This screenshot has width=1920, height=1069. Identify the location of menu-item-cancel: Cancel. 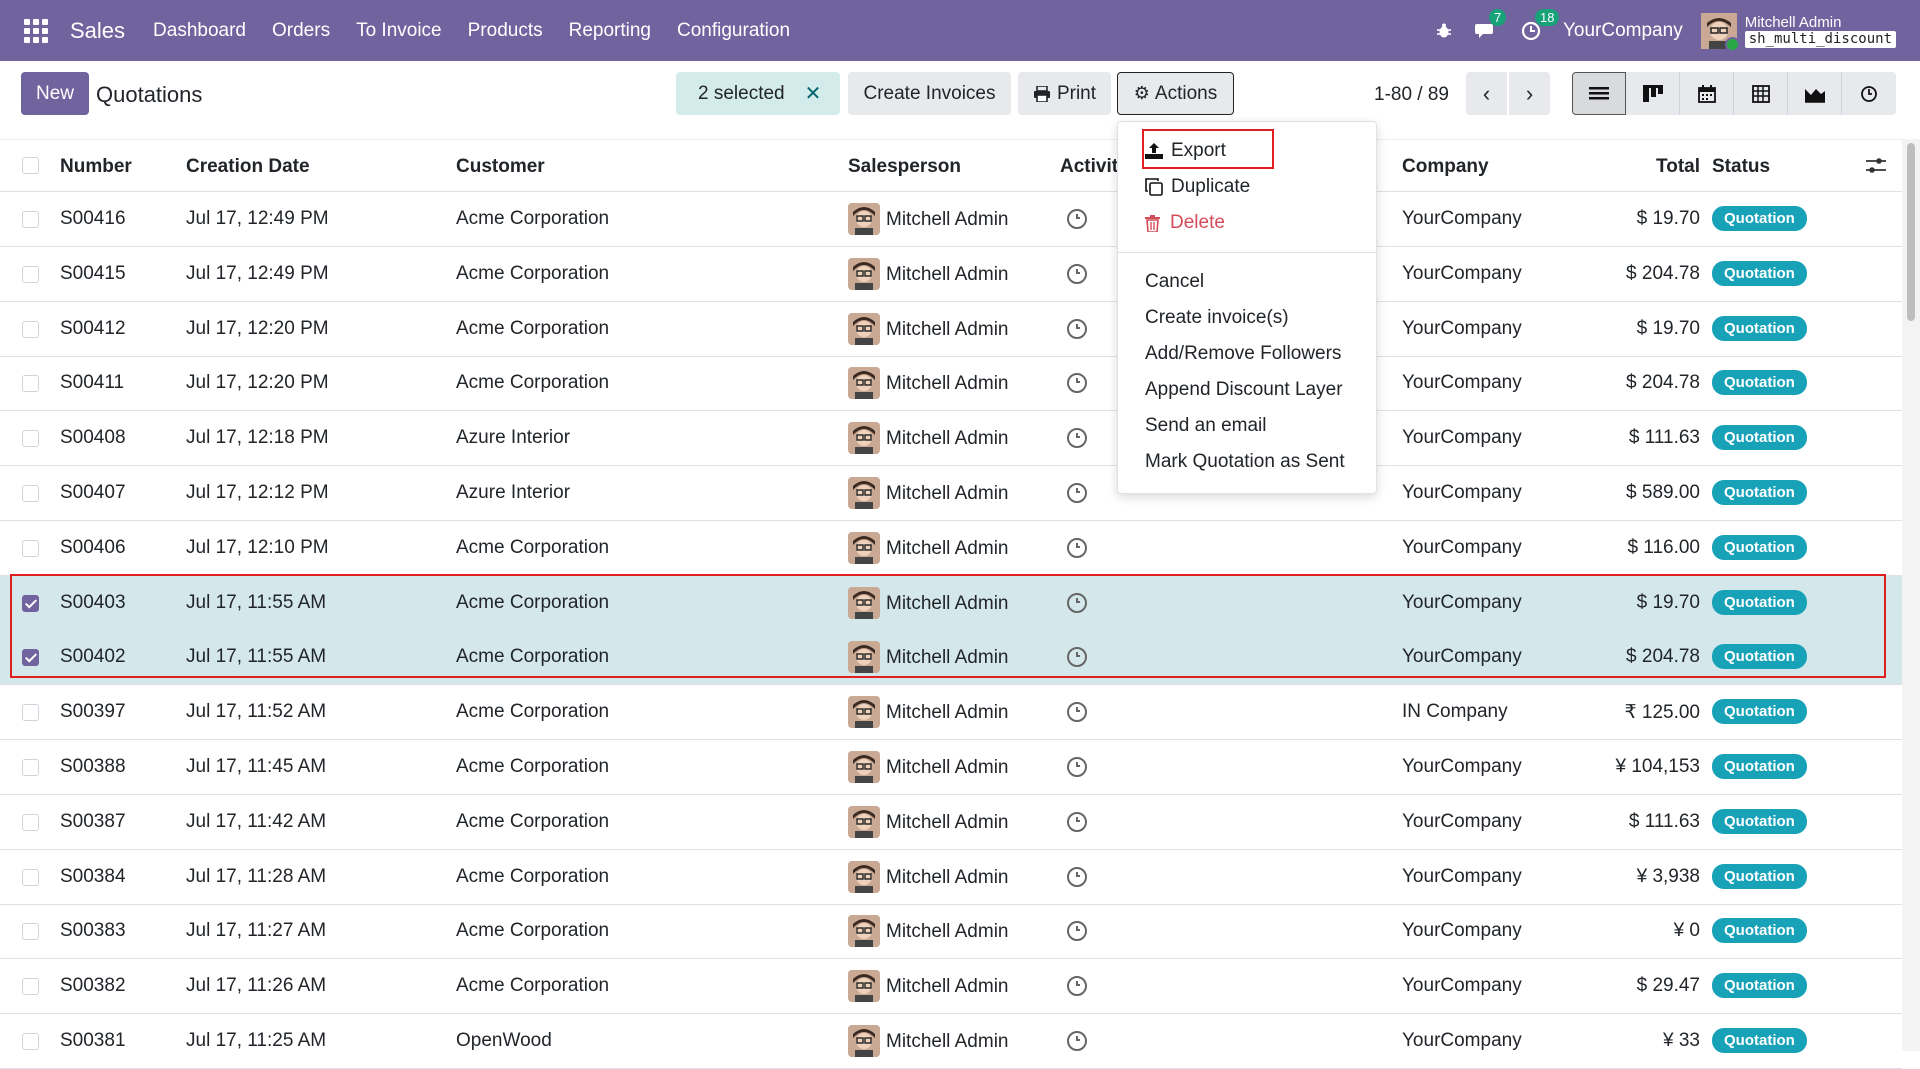
(1174, 282).